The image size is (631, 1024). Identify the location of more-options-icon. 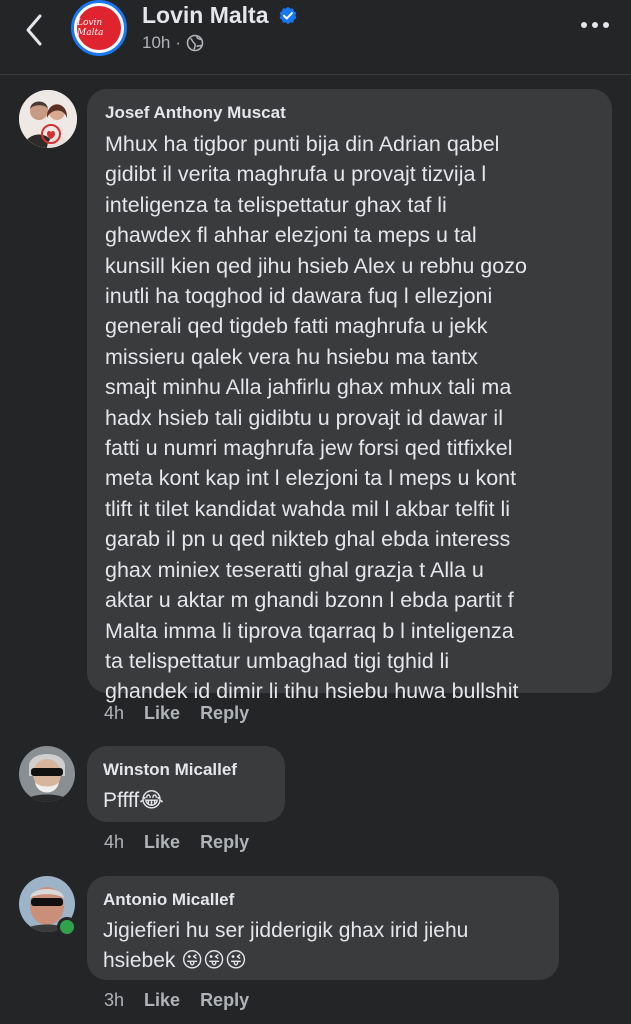
(595, 25).